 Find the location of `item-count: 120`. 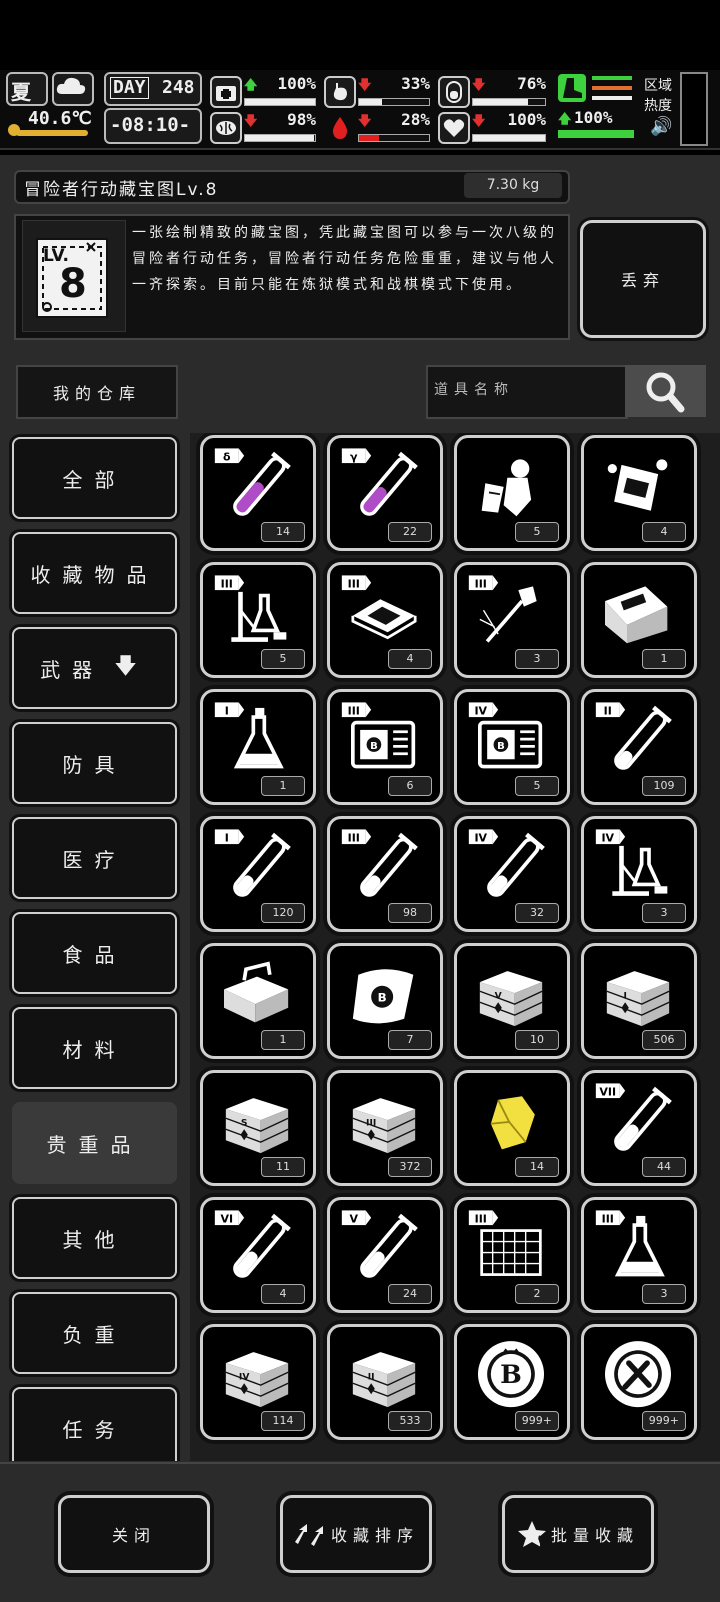

item-count: 120 is located at coordinates (283, 913).